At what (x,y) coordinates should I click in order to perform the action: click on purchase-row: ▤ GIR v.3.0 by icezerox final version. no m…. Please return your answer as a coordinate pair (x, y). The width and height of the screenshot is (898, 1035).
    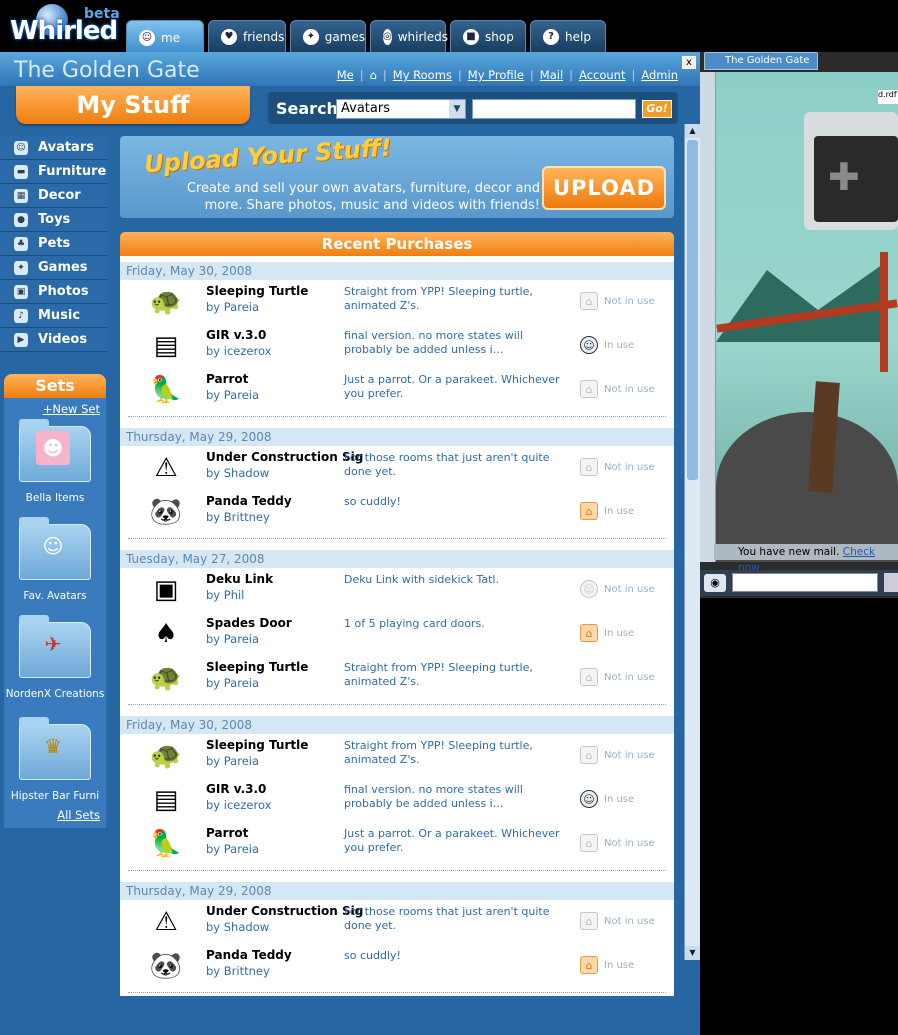
    Looking at the image, I should click on (397, 802).